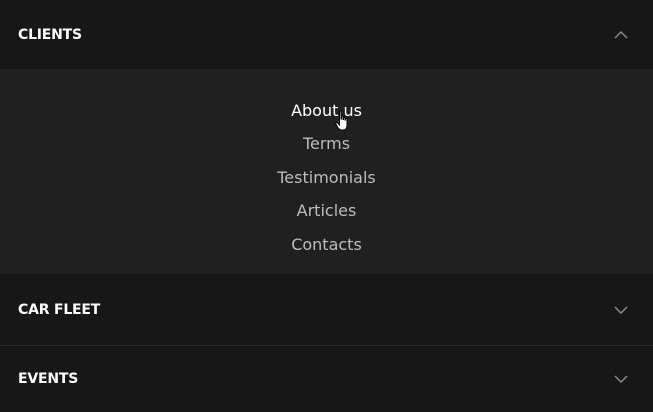 The width and height of the screenshot is (653, 412). What do you see at coordinates (326, 110) in the screenshot?
I see `submenu-item-about-us: About us` at bounding box center [326, 110].